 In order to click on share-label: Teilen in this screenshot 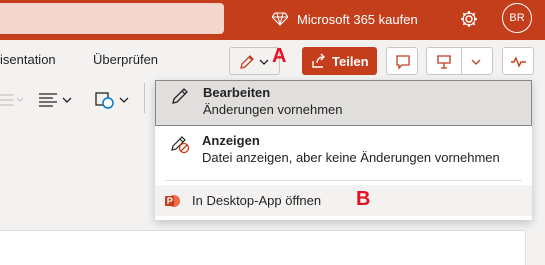, I will do `click(350, 61)`.